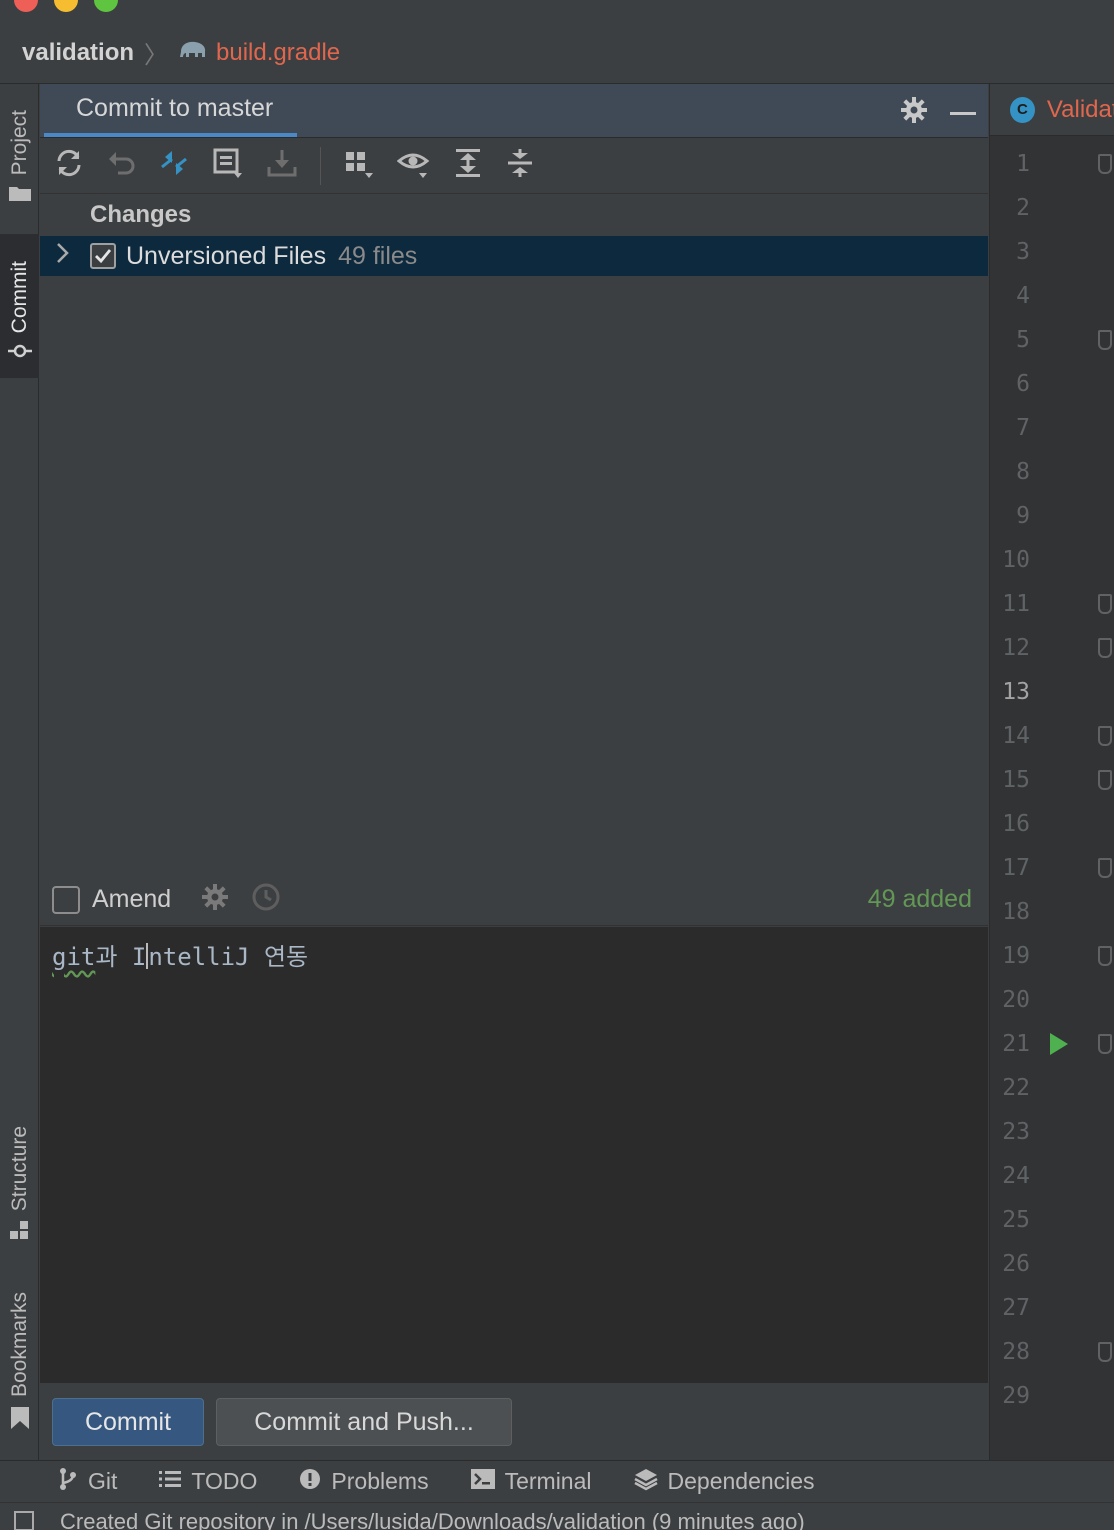 Image resolution: width=1114 pixels, height=1530 pixels. Describe the element at coordinates (282, 165) in the screenshot. I see `update-icon` at that location.